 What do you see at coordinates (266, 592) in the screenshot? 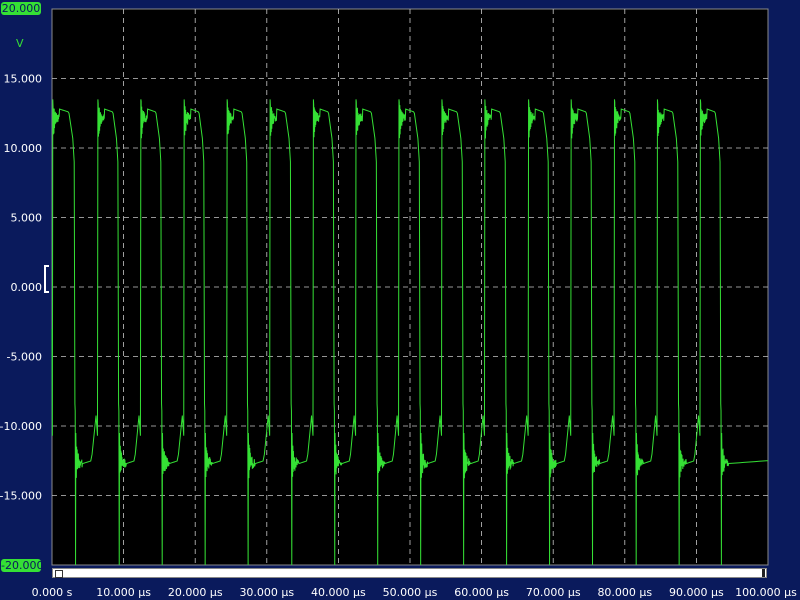
I see `x-tick-label: 30.000 µs` at bounding box center [266, 592].